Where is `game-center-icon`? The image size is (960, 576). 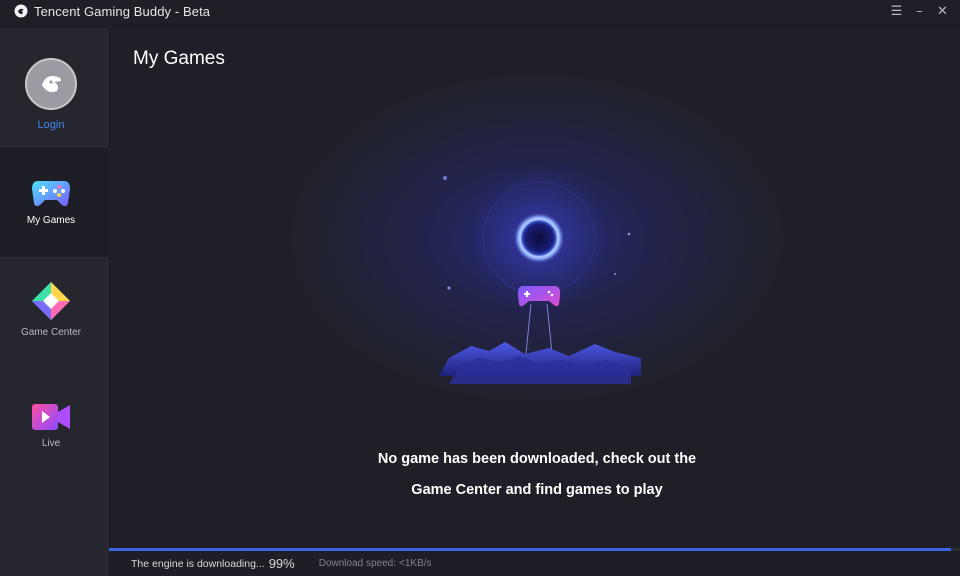 game-center-icon is located at coordinates (51, 301).